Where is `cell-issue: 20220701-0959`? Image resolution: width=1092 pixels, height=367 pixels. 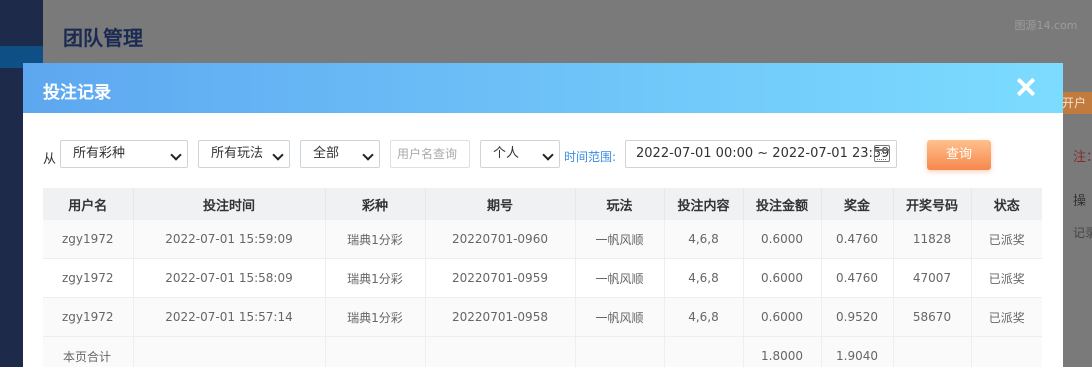 cell-issue: 20220701-0959 is located at coordinates (500, 278).